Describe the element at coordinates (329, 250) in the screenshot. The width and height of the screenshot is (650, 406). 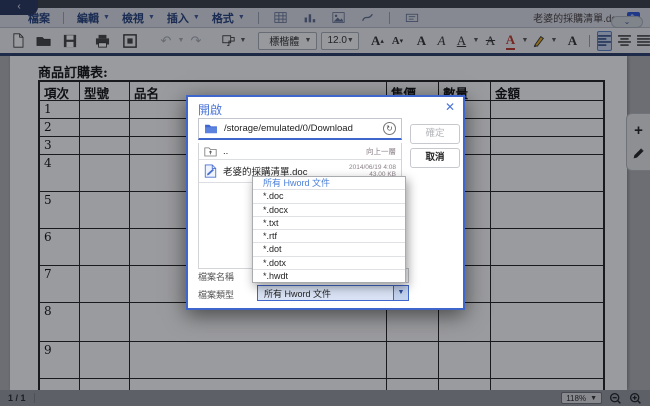
I see `dropdown-option-dot: *.dot` at that location.